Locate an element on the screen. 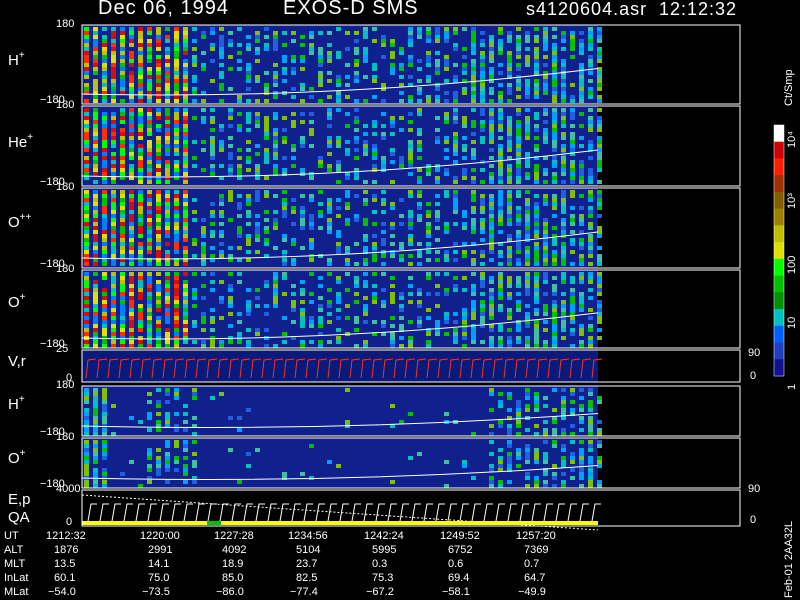  y-axis-top-h2: 180 is located at coordinates (65, 385).